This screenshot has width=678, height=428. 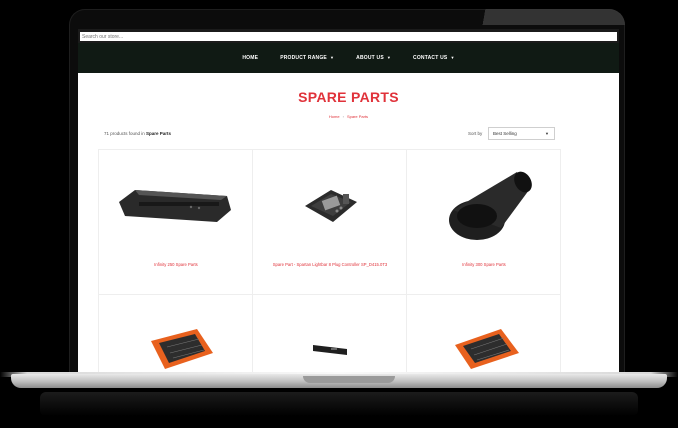 What do you see at coordinates (334, 116) in the screenshot?
I see `breadcrumb-home-link: Home` at bounding box center [334, 116].